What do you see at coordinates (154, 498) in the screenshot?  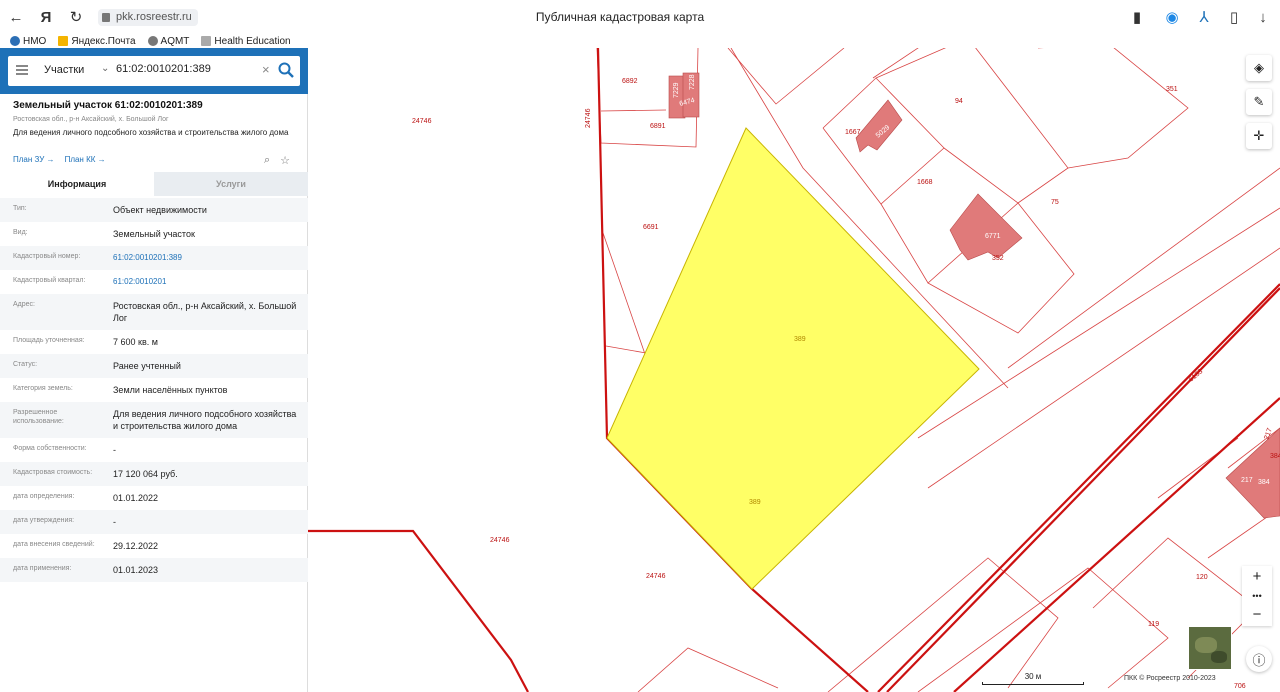 I see `attribute-row: дата определения: 01.01.2022` at bounding box center [154, 498].